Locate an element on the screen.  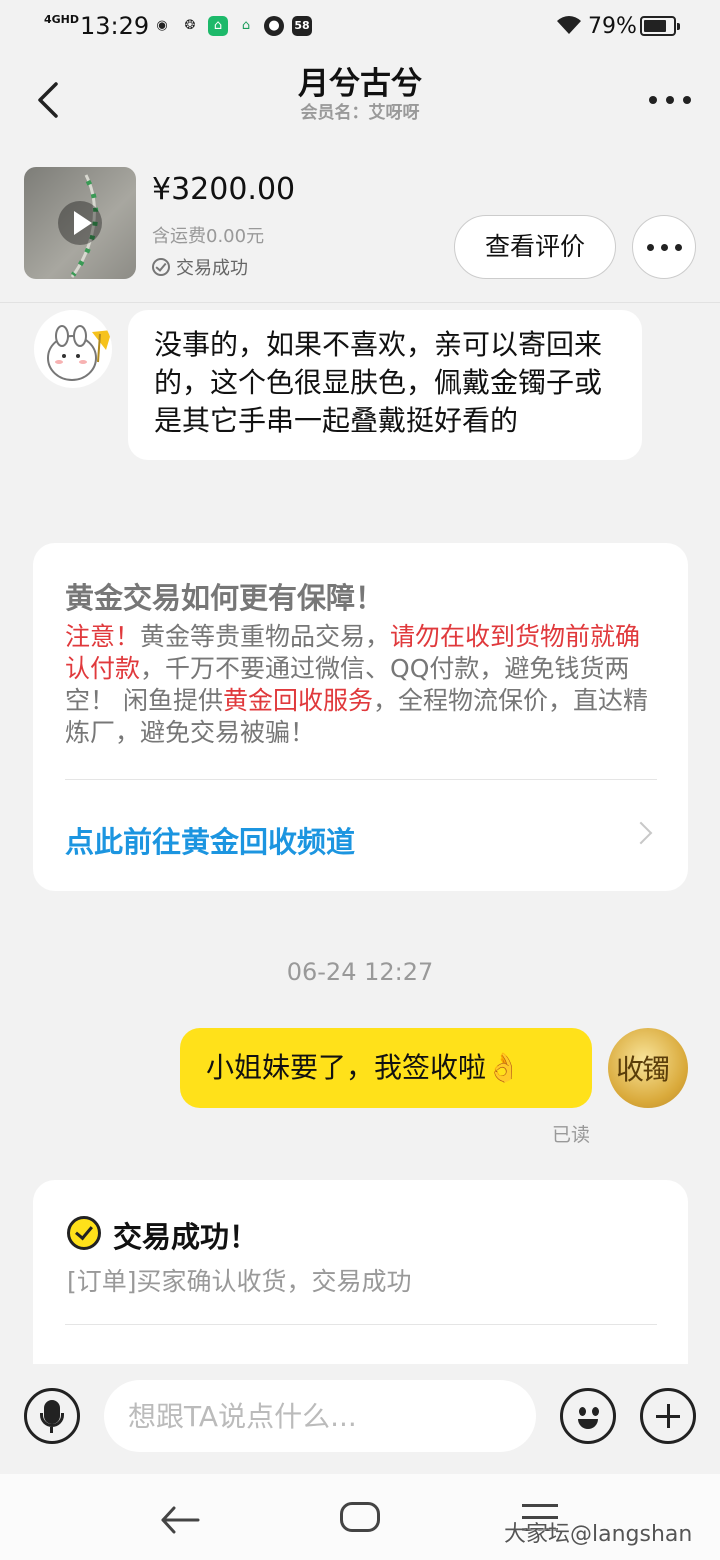
network-indicator: 4GHD is located at coordinates (62, 19).